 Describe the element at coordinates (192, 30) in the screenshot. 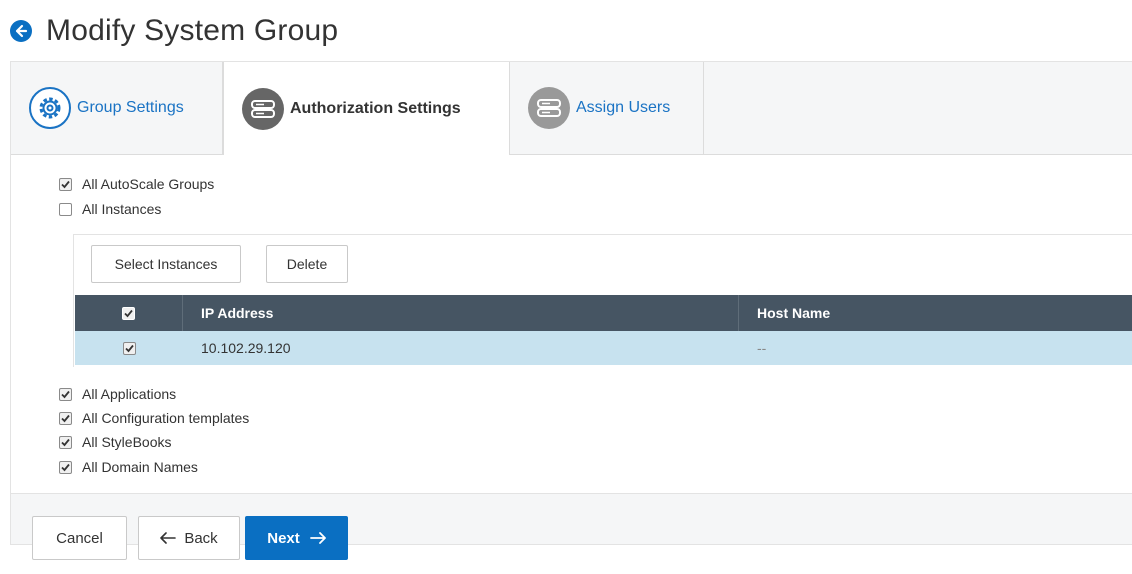

I see `page-title: Modify System Group` at that location.